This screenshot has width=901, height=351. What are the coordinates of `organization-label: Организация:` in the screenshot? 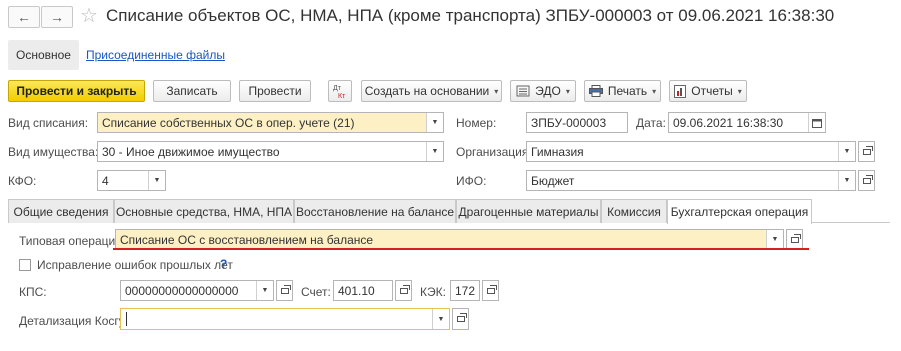 It's located at (494, 152).